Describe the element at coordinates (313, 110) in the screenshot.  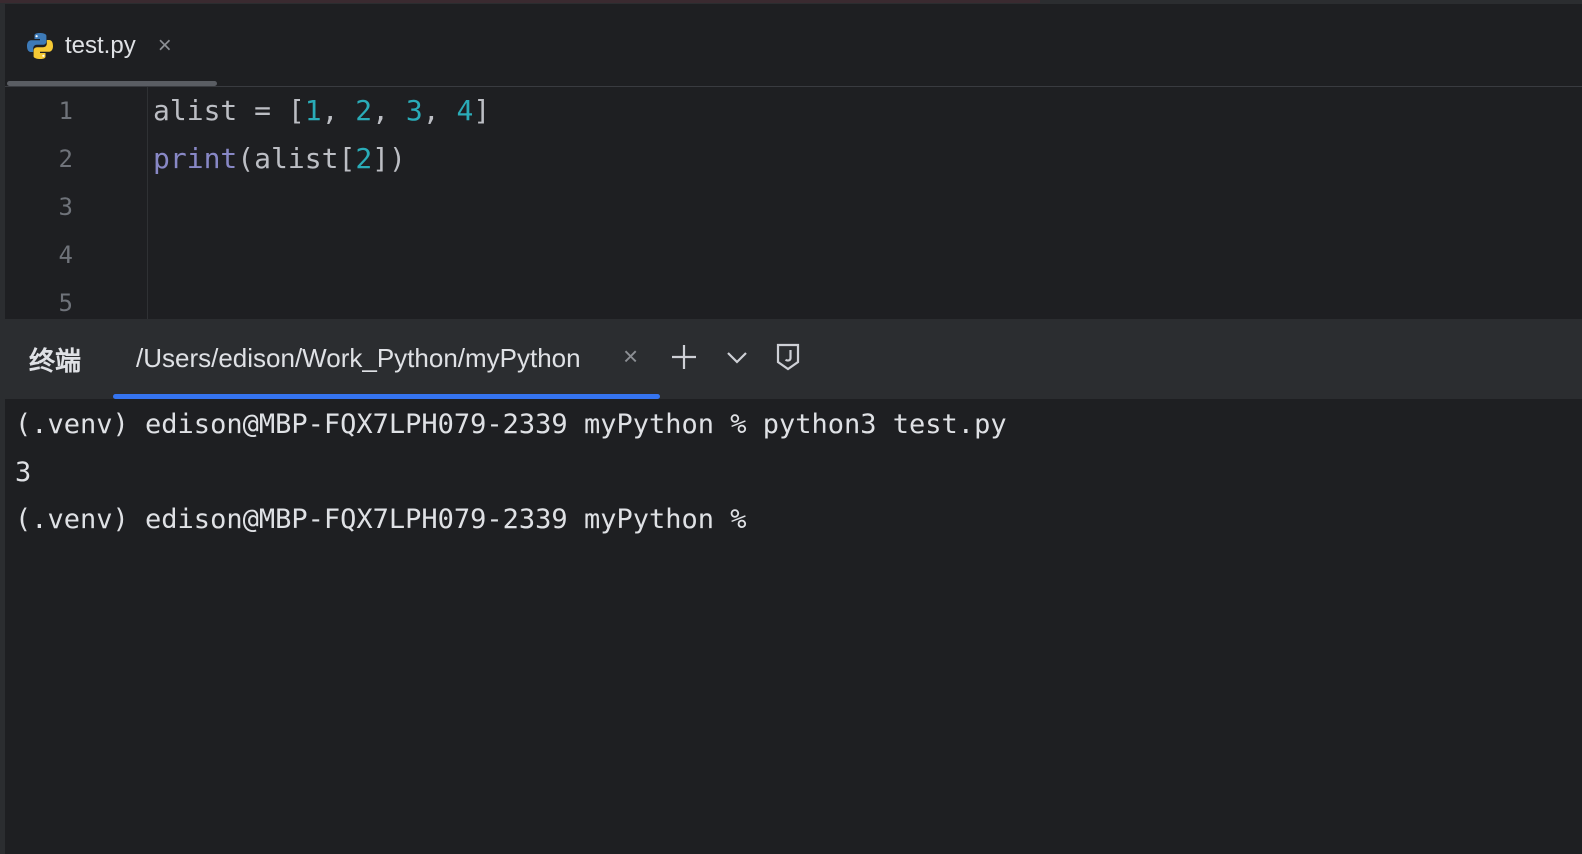
I see `number-token: 1` at that location.